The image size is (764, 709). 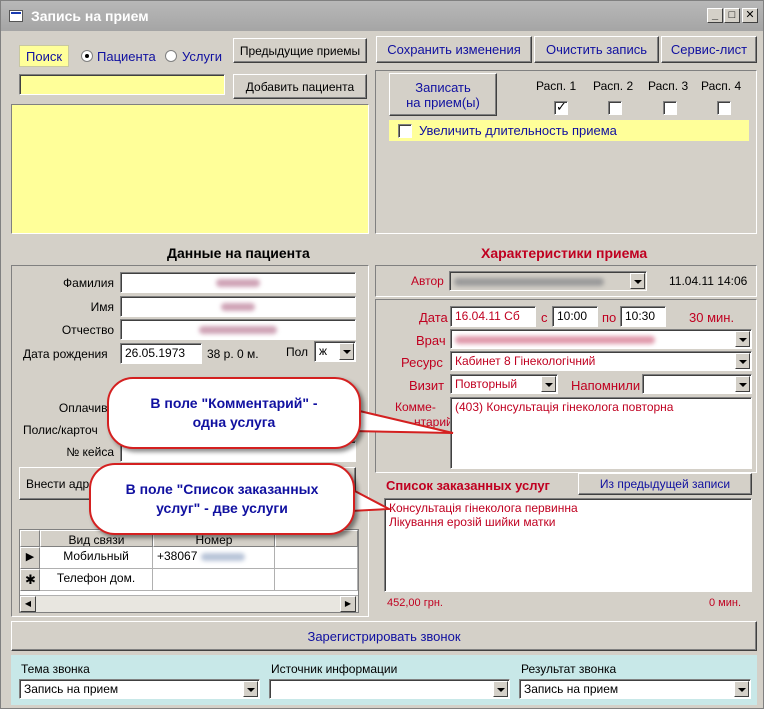 What do you see at coordinates (234, 413) in the screenshot?
I see `comment-callout: В поле "Комментарий" - одна услуга` at bounding box center [234, 413].